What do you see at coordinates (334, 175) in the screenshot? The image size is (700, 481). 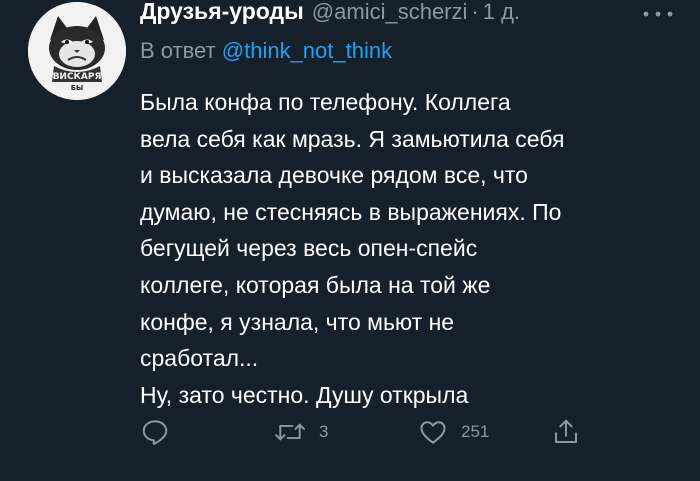 I see `tweet-text-line: и высказала девочке рядом все, что` at bounding box center [334, 175].